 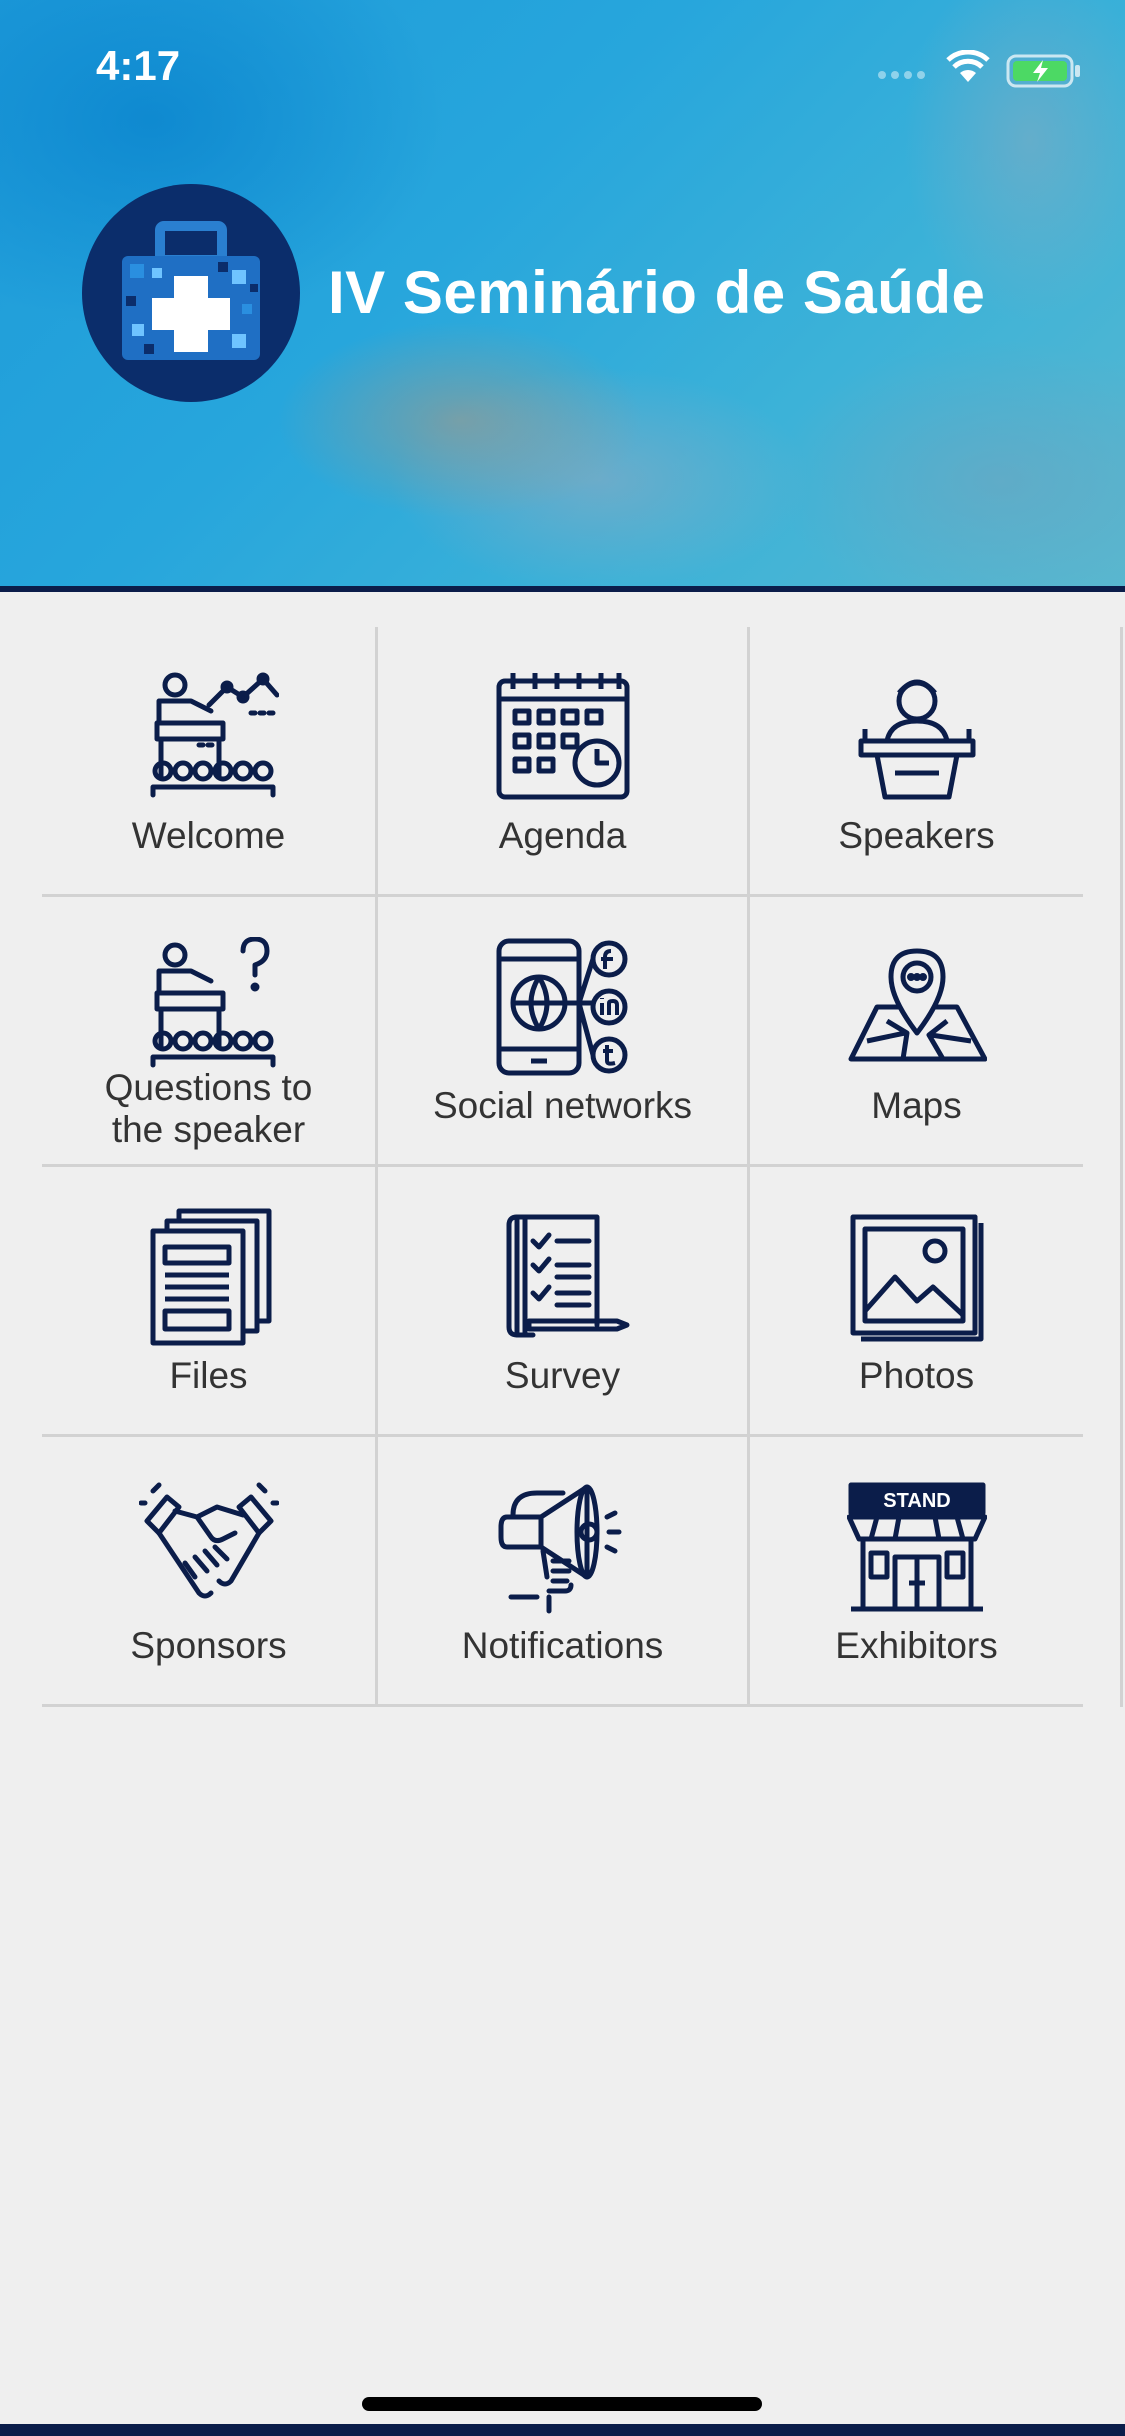 What do you see at coordinates (209, 1006) in the screenshot?
I see `question-audience-icon` at bounding box center [209, 1006].